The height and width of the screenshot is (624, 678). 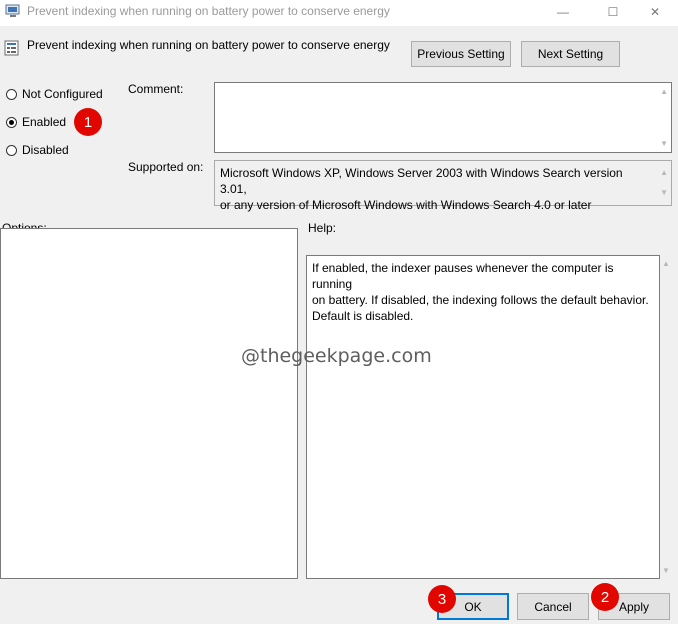 I want to click on radio-enabled: Enabled, so click(x=36, y=122).